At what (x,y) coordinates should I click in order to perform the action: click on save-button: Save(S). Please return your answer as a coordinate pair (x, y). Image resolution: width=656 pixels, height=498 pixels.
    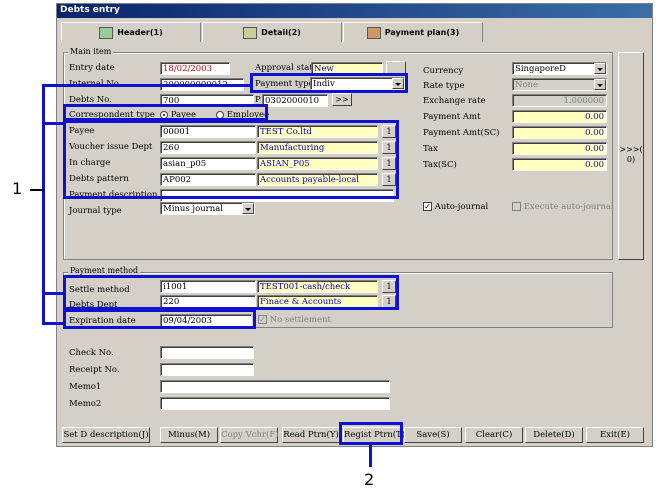
    Looking at the image, I should click on (433, 435).